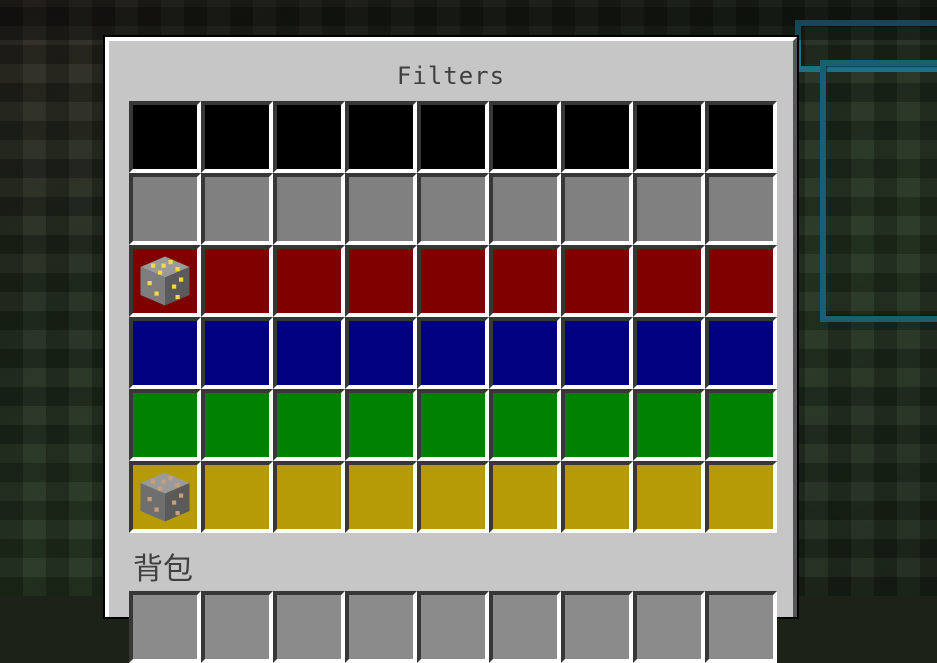 Image resolution: width=937 pixels, height=663 pixels. I want to click on iron-ore-icon, so click(165, 497).